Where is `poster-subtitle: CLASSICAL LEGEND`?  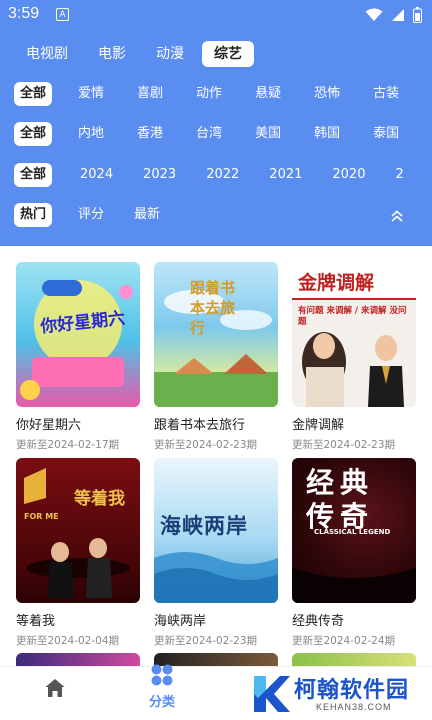 poster-subtitle: CLASSICAL LEGEND is located at coordinates (352, 532).